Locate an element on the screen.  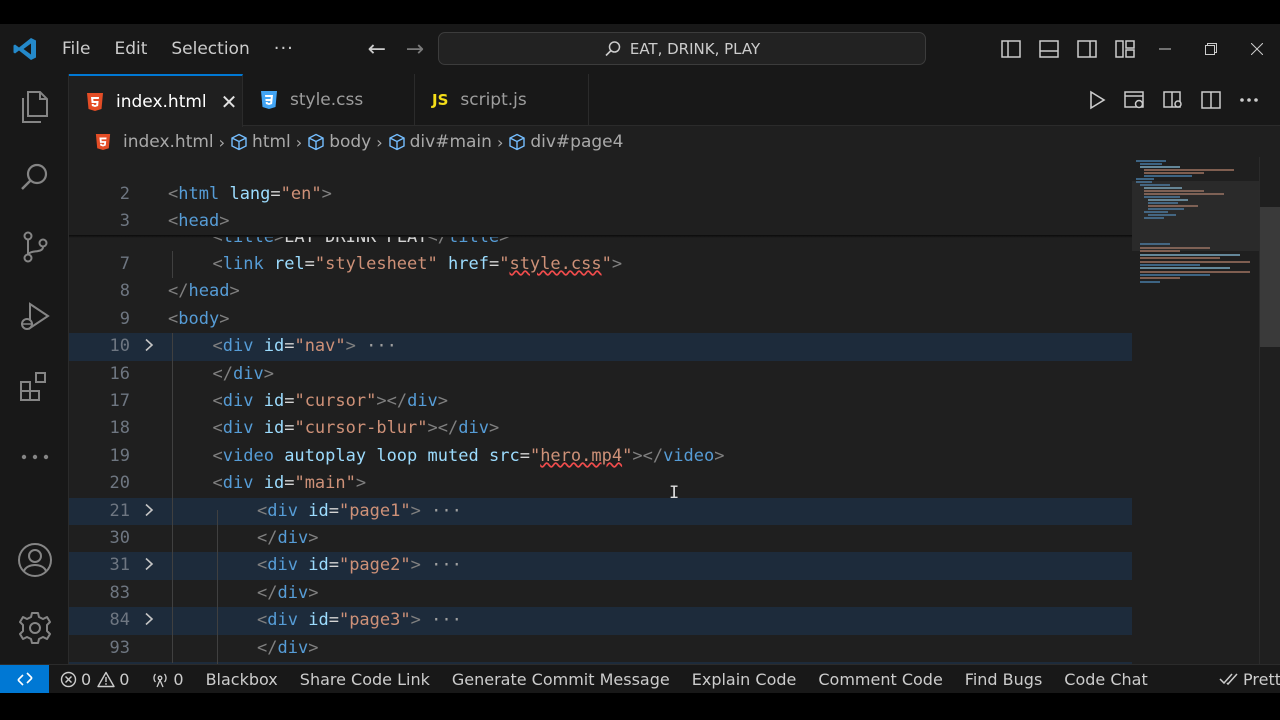
status-item-explain-code: Explain Code is located at coordinates (744, 679).